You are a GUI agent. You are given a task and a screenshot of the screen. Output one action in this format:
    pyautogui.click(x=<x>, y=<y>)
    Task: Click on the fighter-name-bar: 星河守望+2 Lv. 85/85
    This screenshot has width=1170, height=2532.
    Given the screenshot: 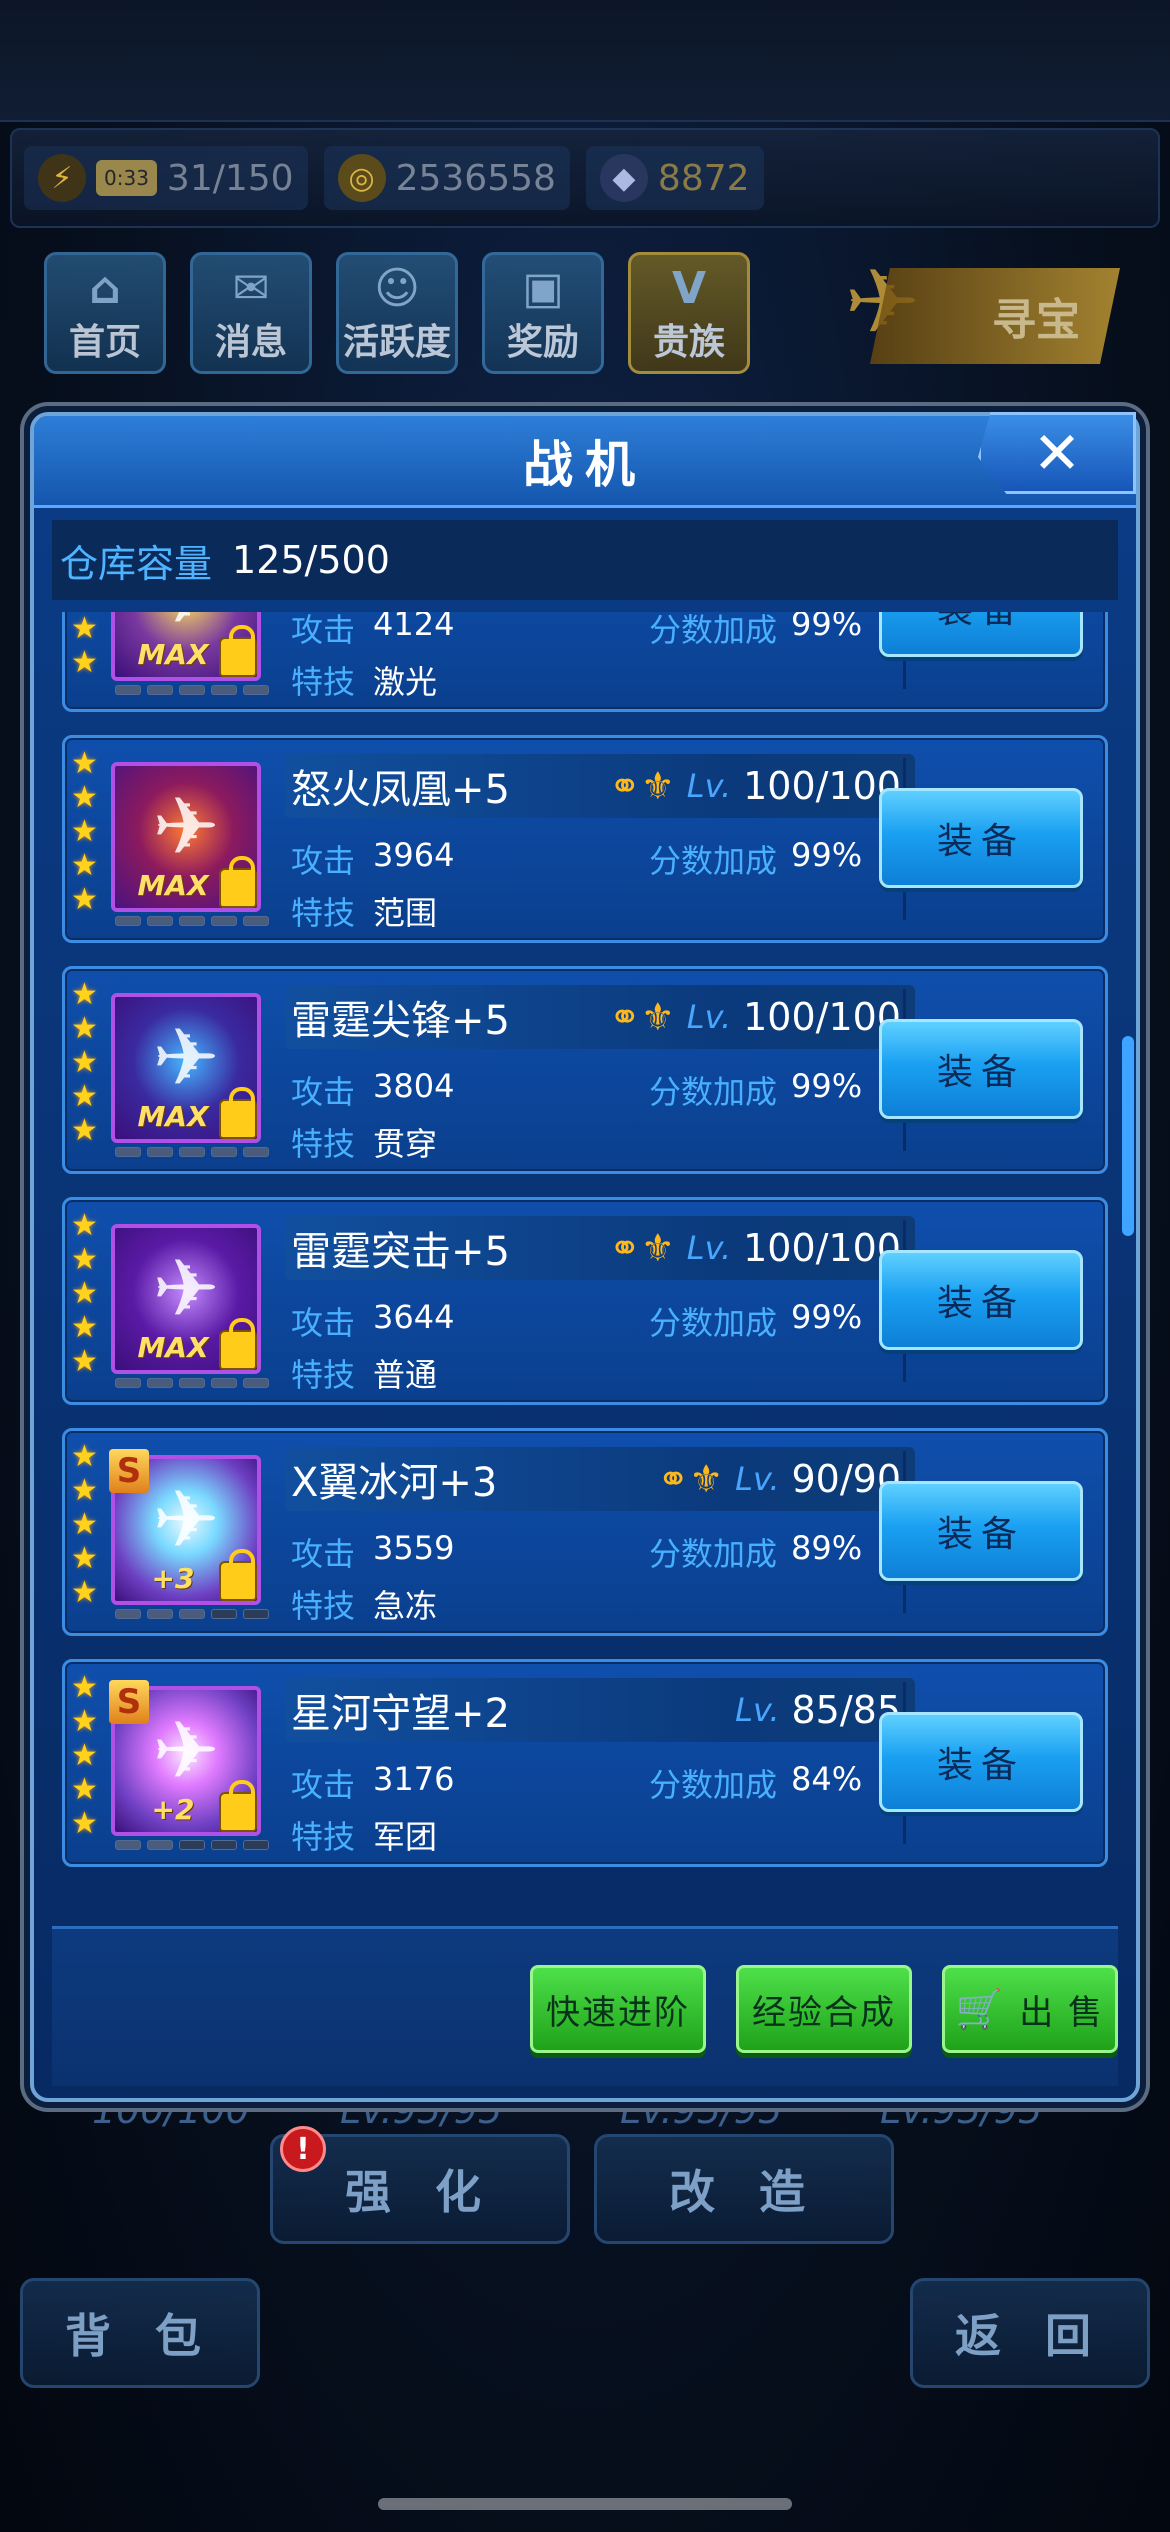 What is the action you would take?
    pyautogui.click(x=600, y=1710)
    